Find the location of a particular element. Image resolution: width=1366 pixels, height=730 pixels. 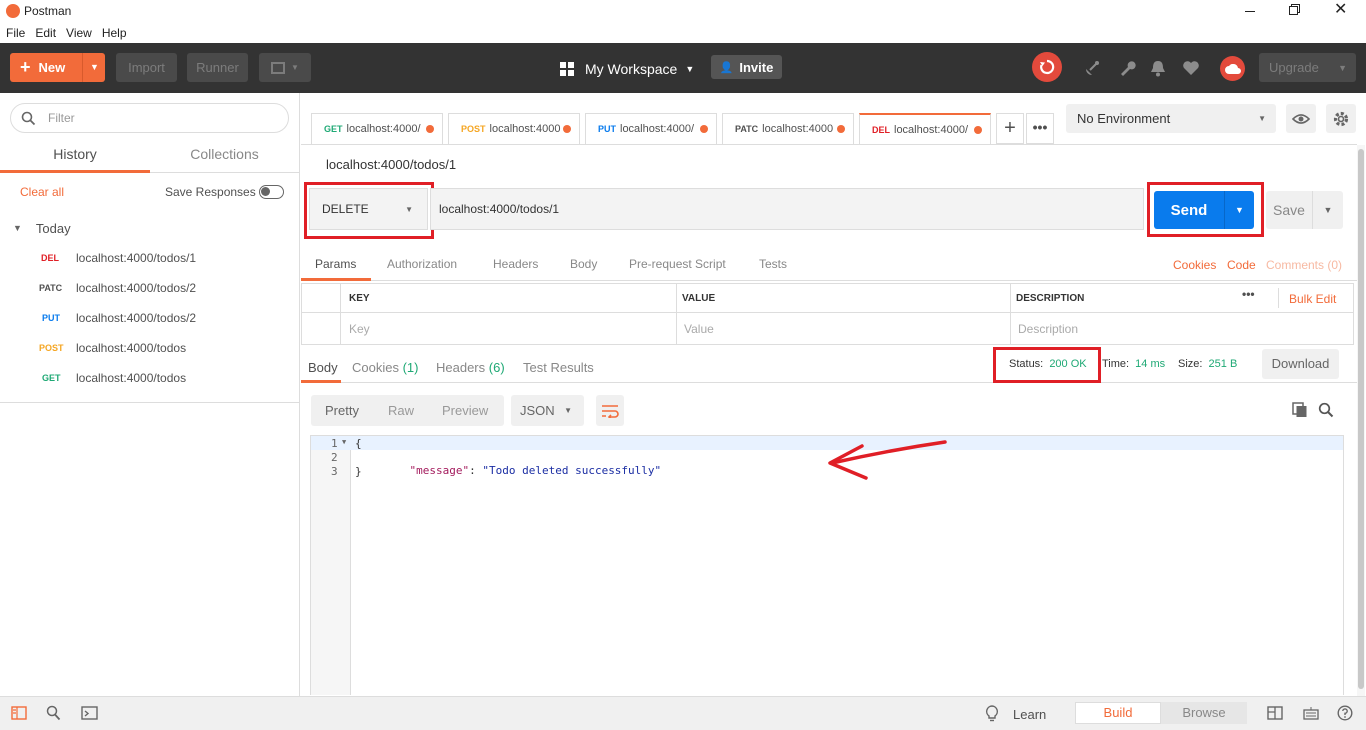

clear-all-link: Clear all is located at coordinates (42, 192).